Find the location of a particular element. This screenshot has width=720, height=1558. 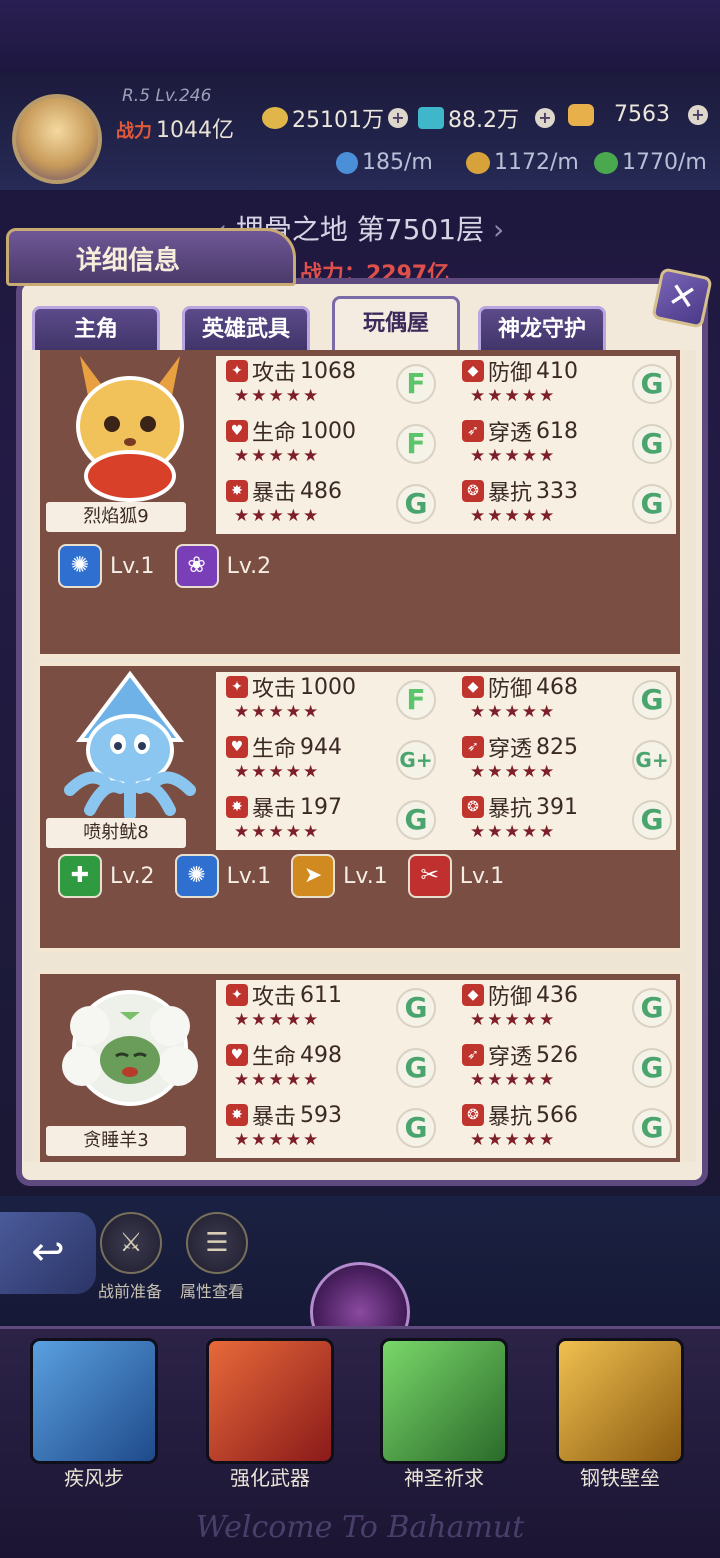

heal-skill-icon: ✚ is located at coordinates (80, 876).